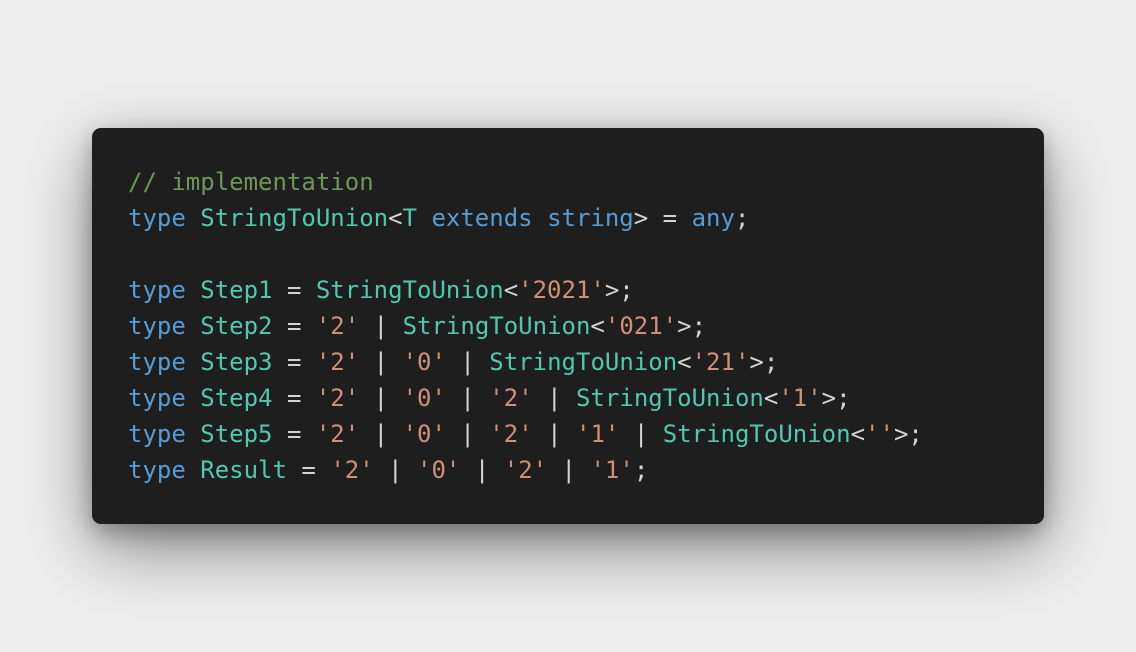 This screenshot has width=1136, height=652. What do you see at coordinates (236, 290) in the screenshot?
I see `code-type-name: Step1` at bounding box center [236, 290].